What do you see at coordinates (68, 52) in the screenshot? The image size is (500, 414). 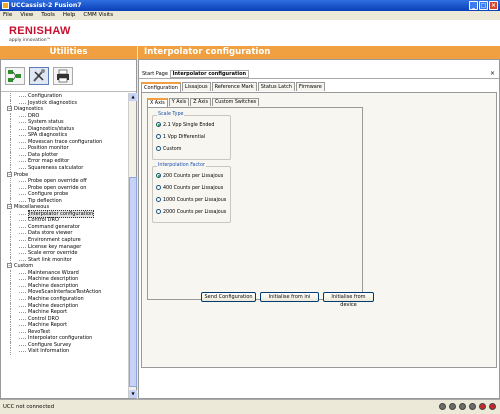 I see `utilities-header: Utilities` at bounding box center [68, 52].